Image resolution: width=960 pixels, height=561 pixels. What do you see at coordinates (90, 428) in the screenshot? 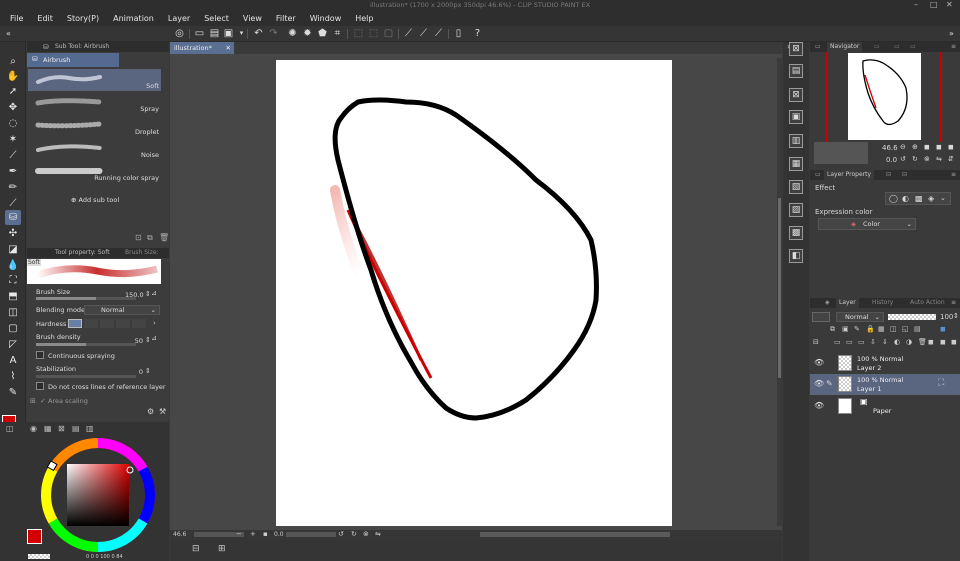
I see `color-history-tab-icon: ▥` at bounding box center [90, 428].